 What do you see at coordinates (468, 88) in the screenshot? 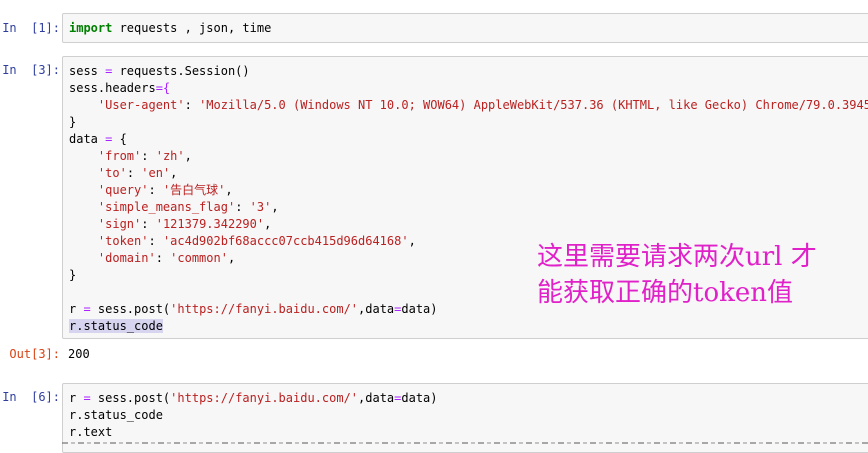
I see `code-line: sess.headers={` at bounding box center [468, 88].